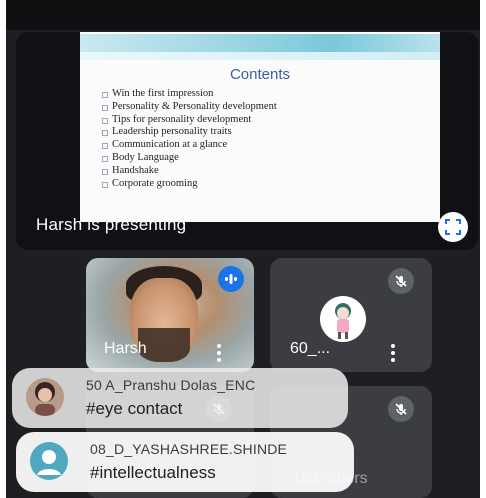 Image resolution: width=486 pixels, height=498 pixels. What do you see at coordinates (189, 132) in the screenshot?
I see `slide-bullet: Leadership personality traits` at bounding box center [189, 132].